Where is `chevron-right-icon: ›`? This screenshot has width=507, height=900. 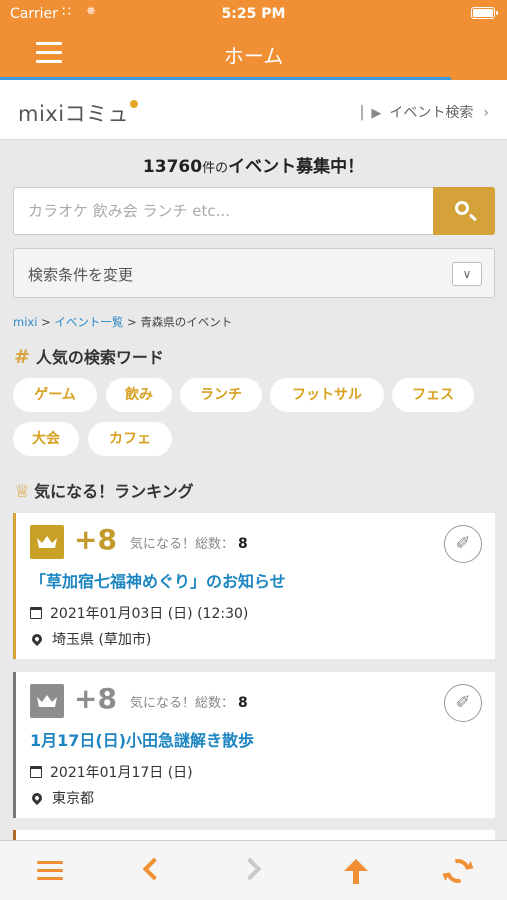 chevron-right-icon: › is located at coordinates (486, 113).